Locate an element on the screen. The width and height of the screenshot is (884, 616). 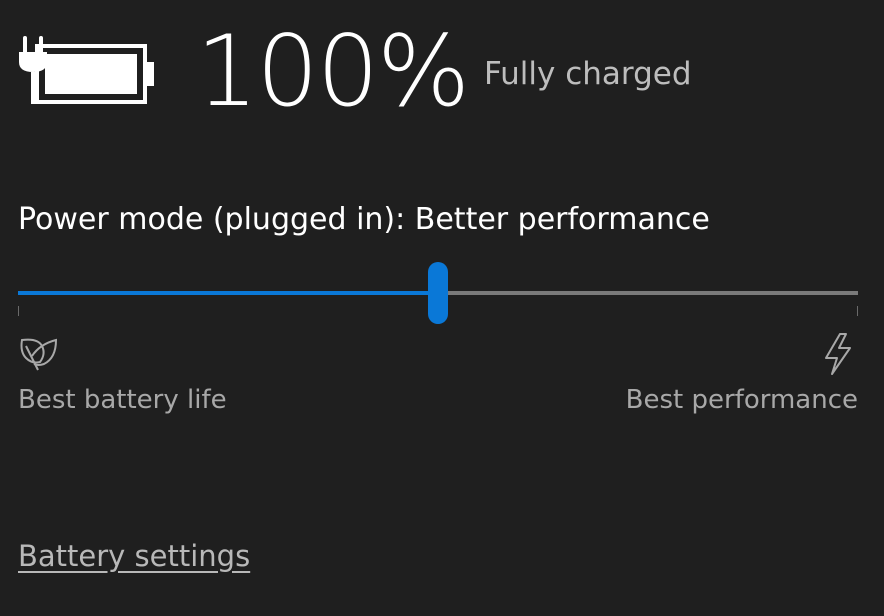
lightning-bolt-icon is located at coordinates (838, 354).